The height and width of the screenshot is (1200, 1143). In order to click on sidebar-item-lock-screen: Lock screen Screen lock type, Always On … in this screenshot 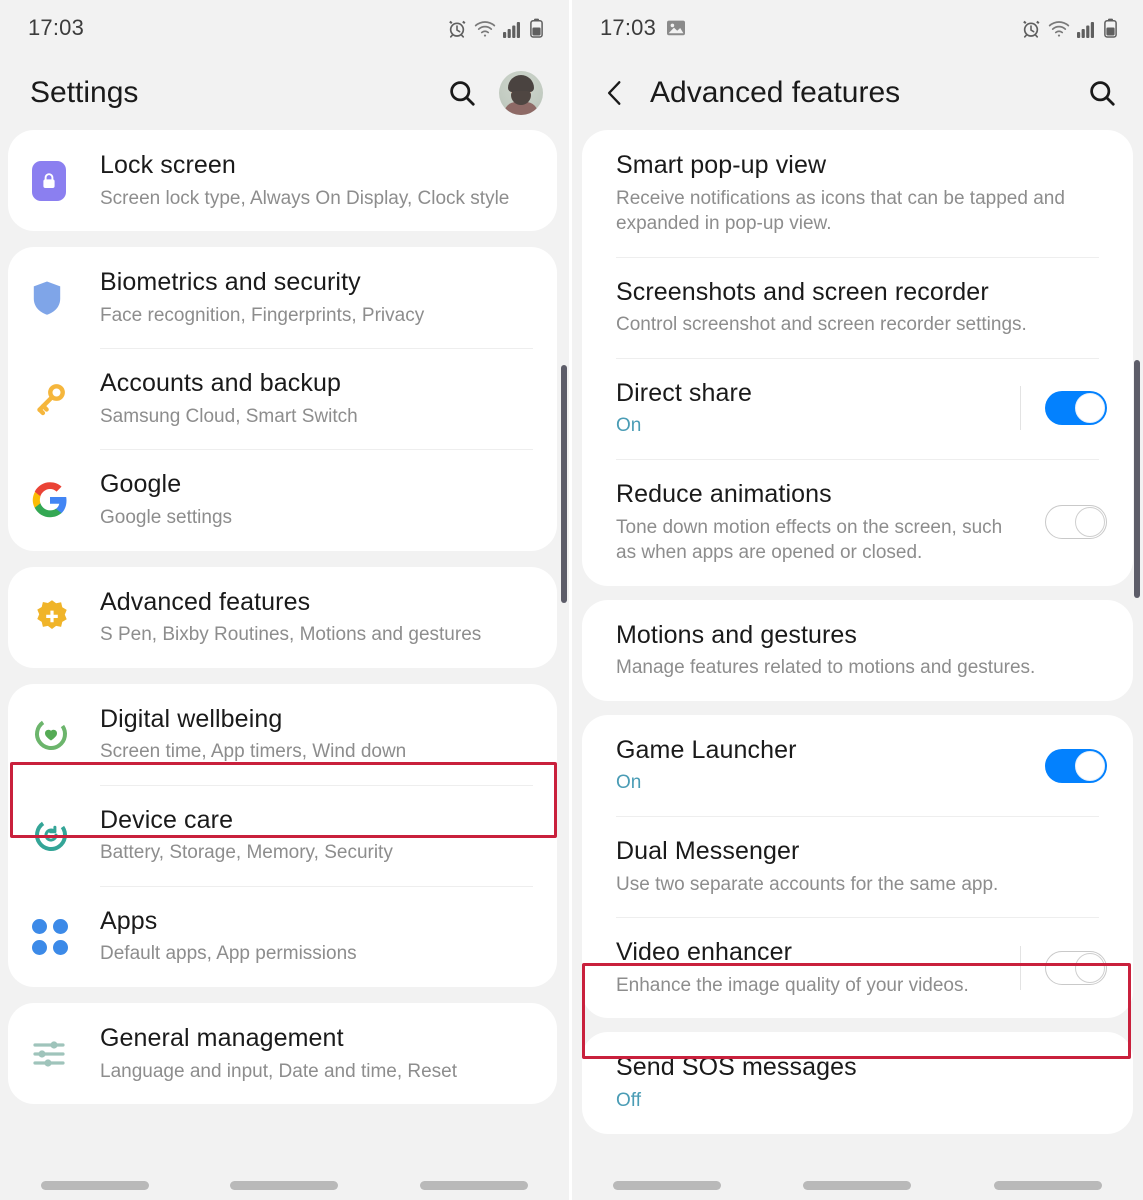, I will do `click(282, 180)`.